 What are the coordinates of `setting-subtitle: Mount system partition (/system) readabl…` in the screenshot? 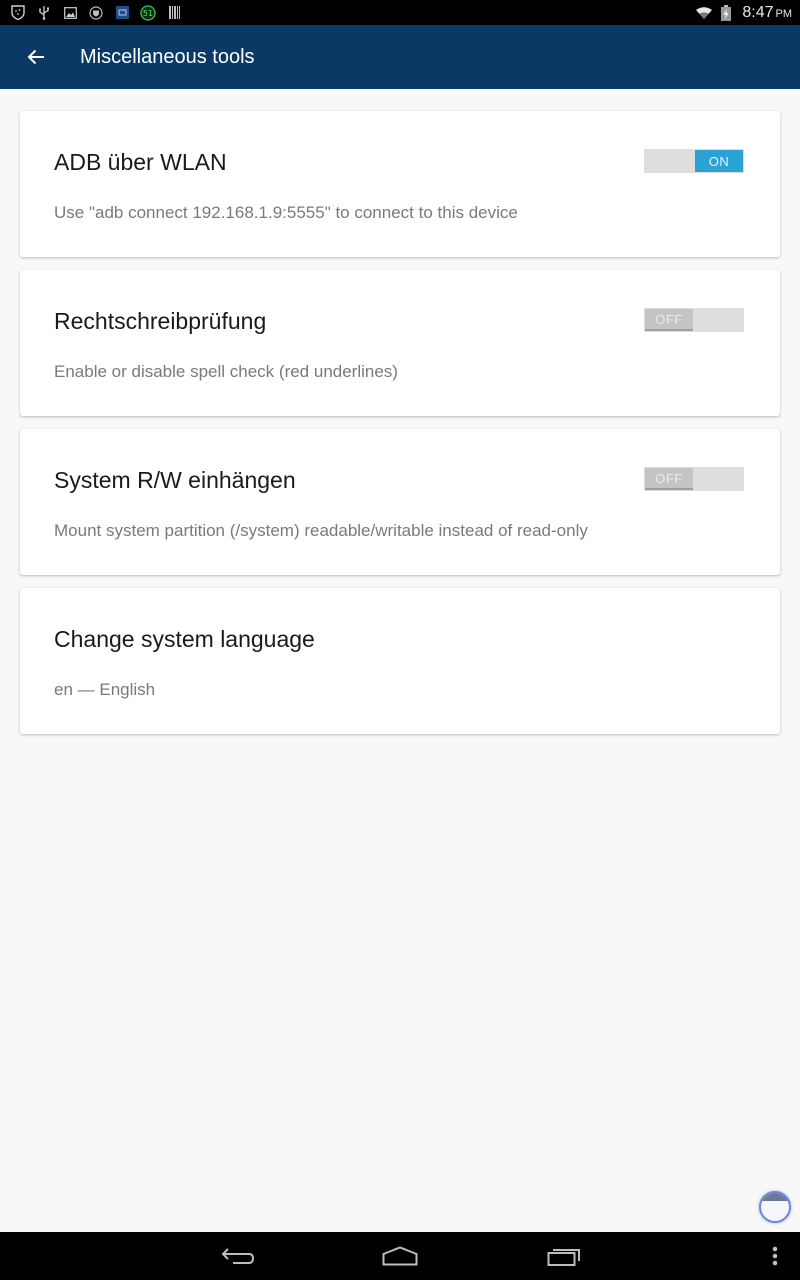 It's located at (321, 530).